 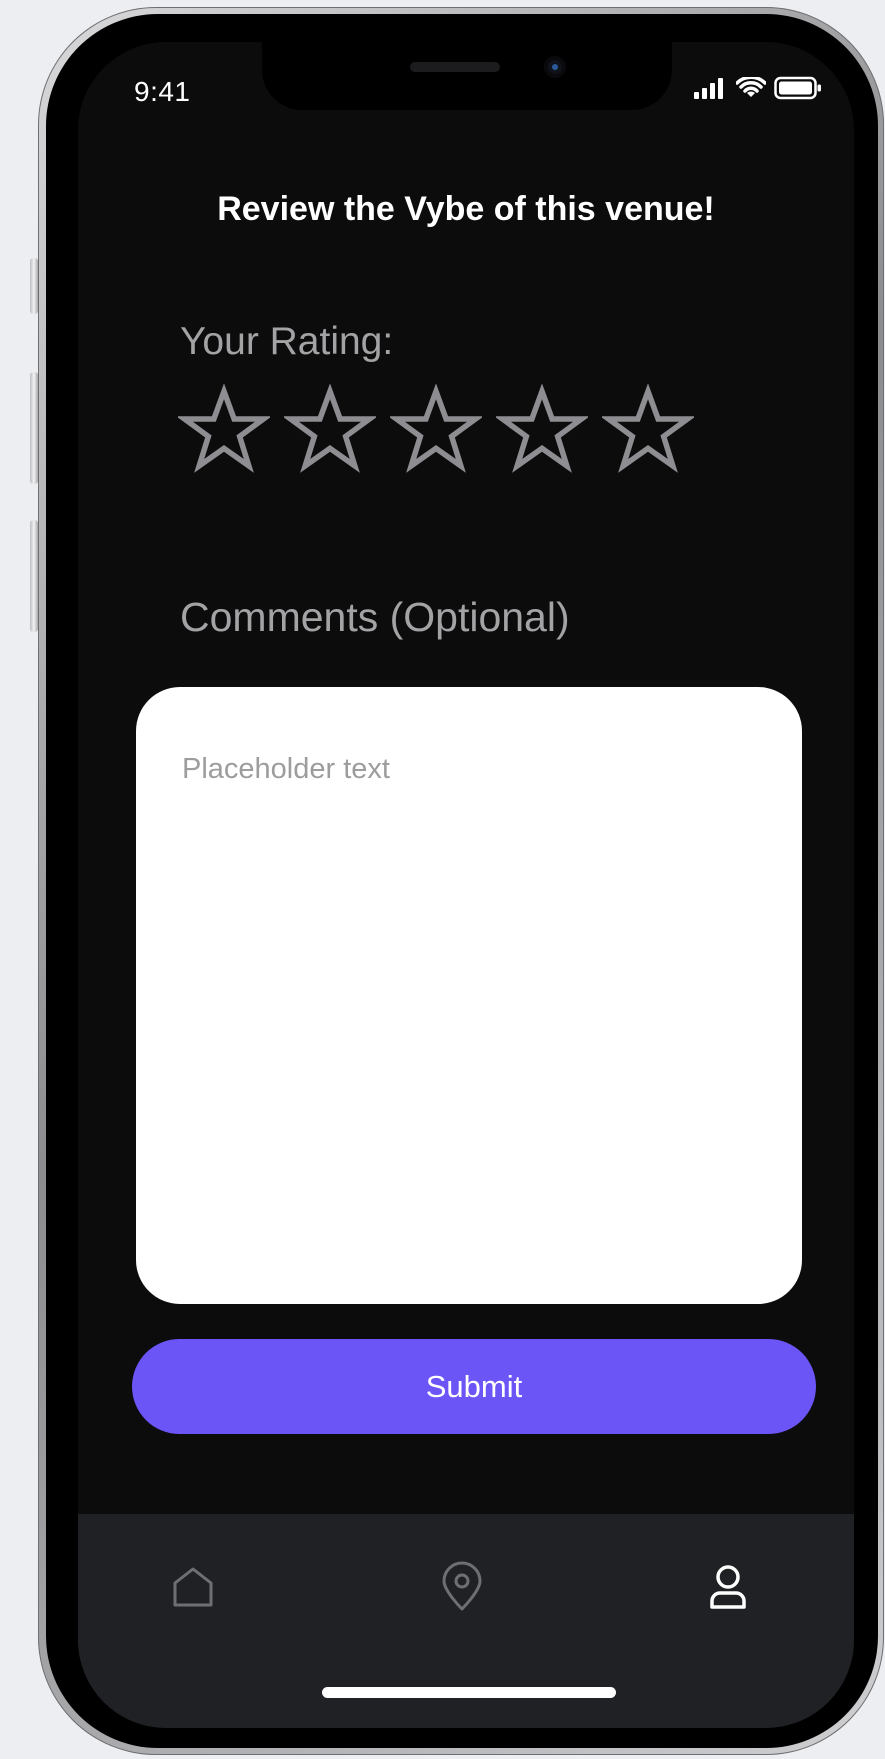 I want to click on status-time: 9:41, so click(x=162, y=91).